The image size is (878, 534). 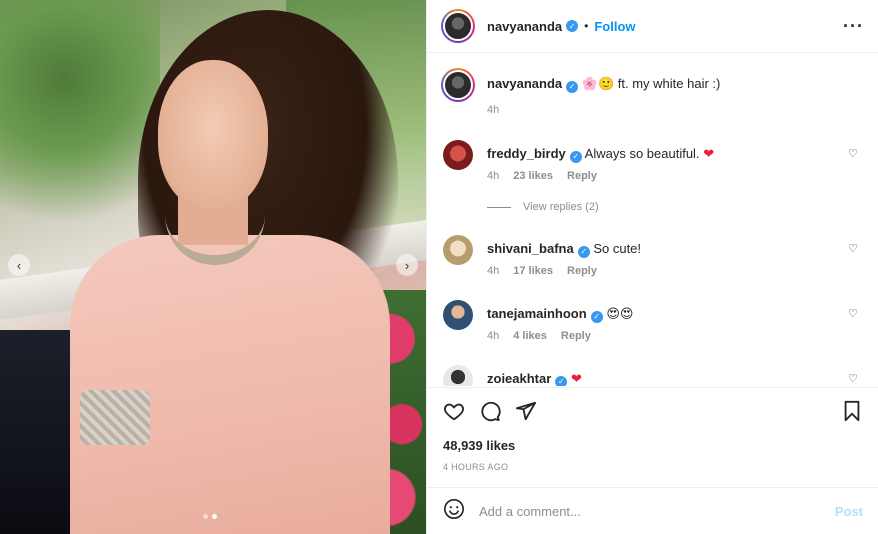 What do you see at coordinates (479, 445) in the screenshot?
I see `likes-count: 48,939 likes` at bounding box center [479, 445].